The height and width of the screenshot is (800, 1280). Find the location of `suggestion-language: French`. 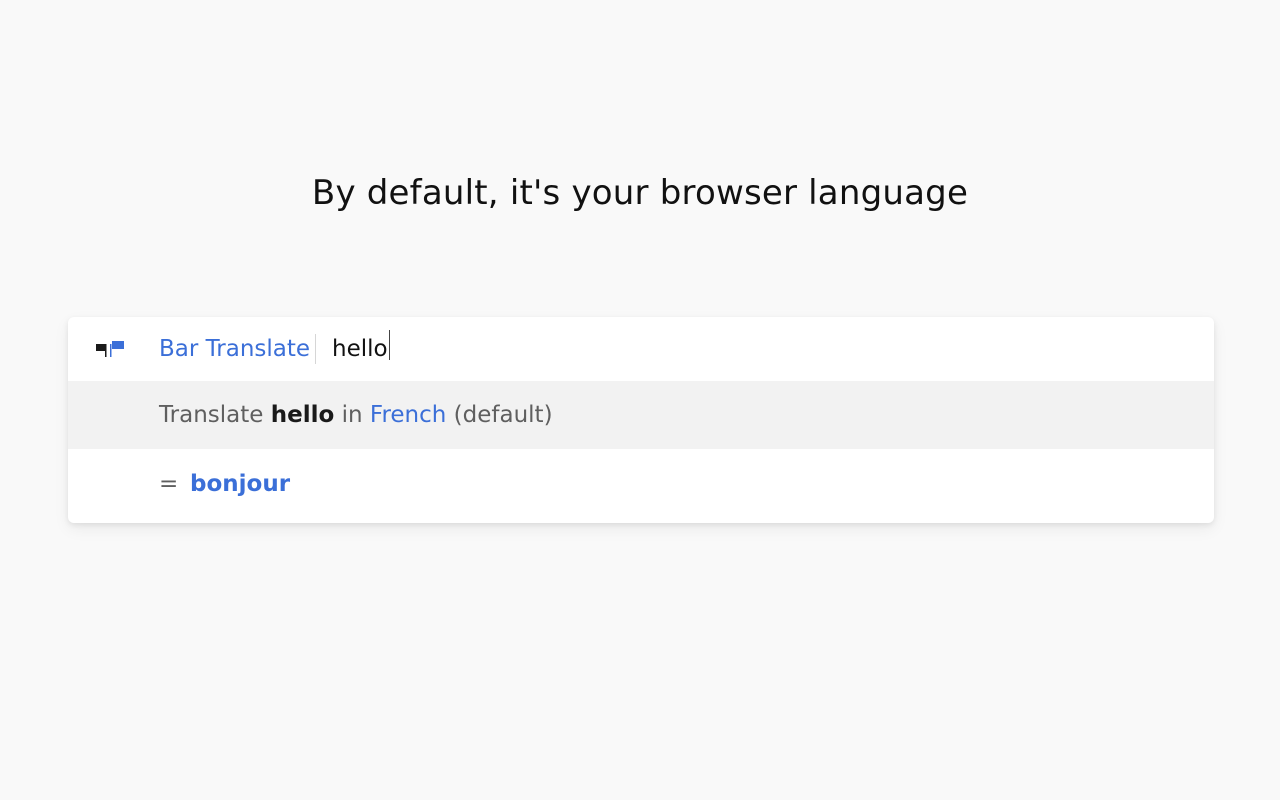

suggestion-language: French is located at coordinates (408, 415).